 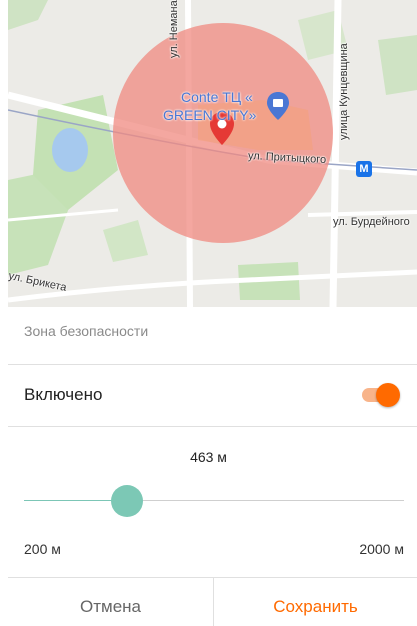 What do you see at coordinates (212, 426) in the screenshot?
I see `divider` at bounding box center [212, 426].